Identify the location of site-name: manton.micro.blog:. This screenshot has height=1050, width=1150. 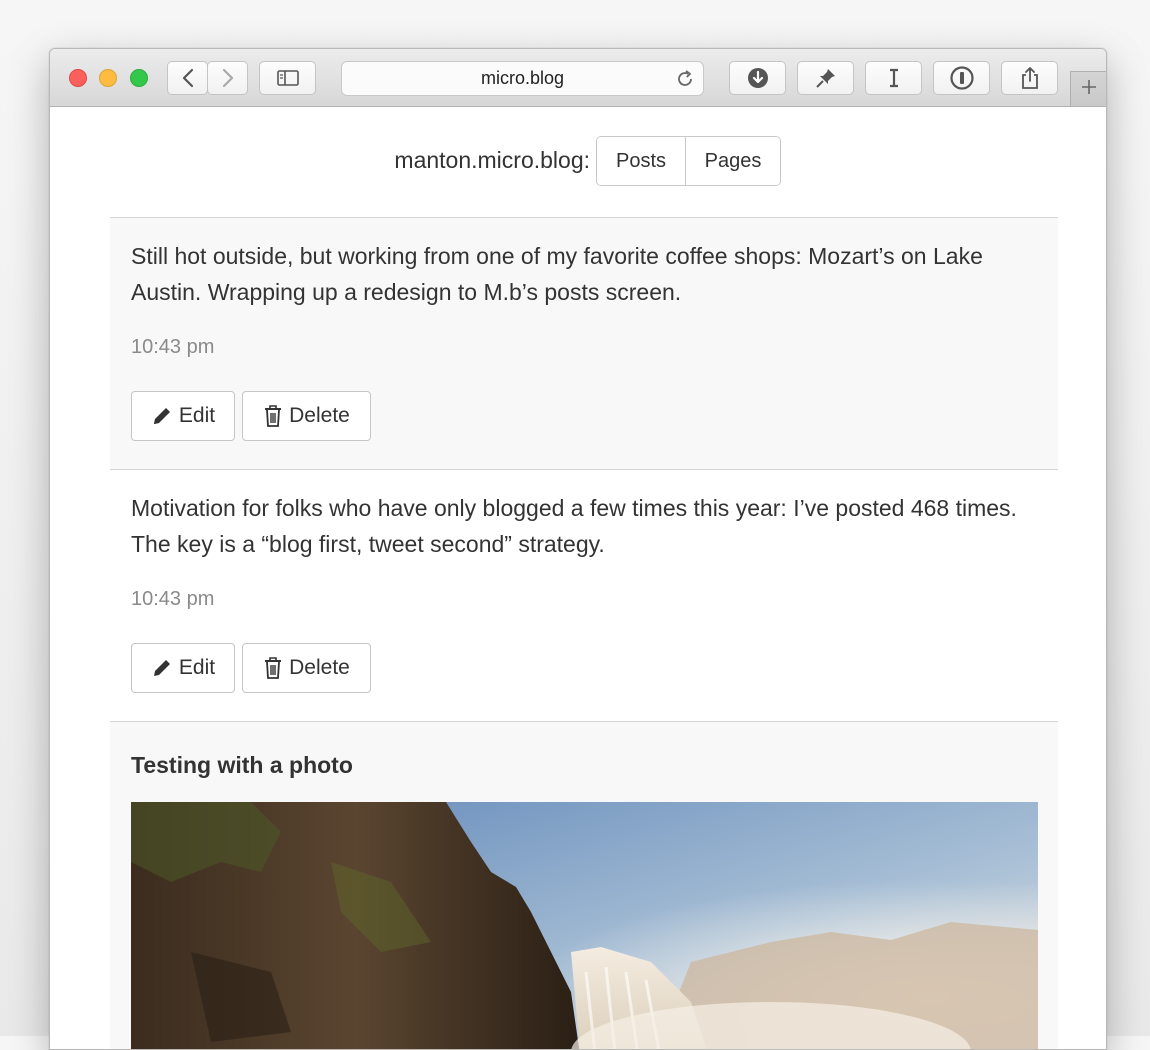
(492, 160).